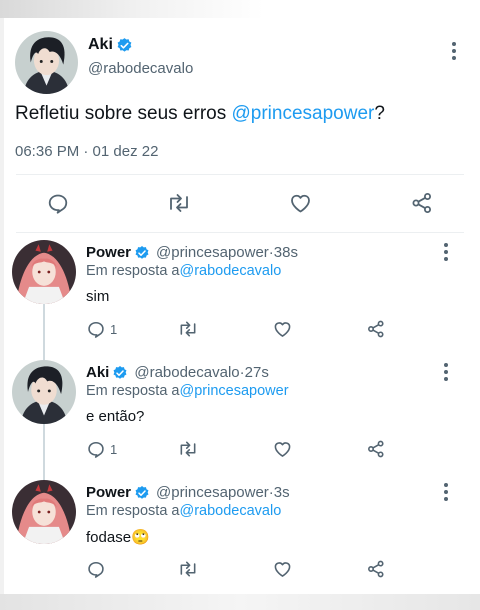 This screenshot has width=480, height=610. I want to click on reply-text: sim, so click(98, 296).